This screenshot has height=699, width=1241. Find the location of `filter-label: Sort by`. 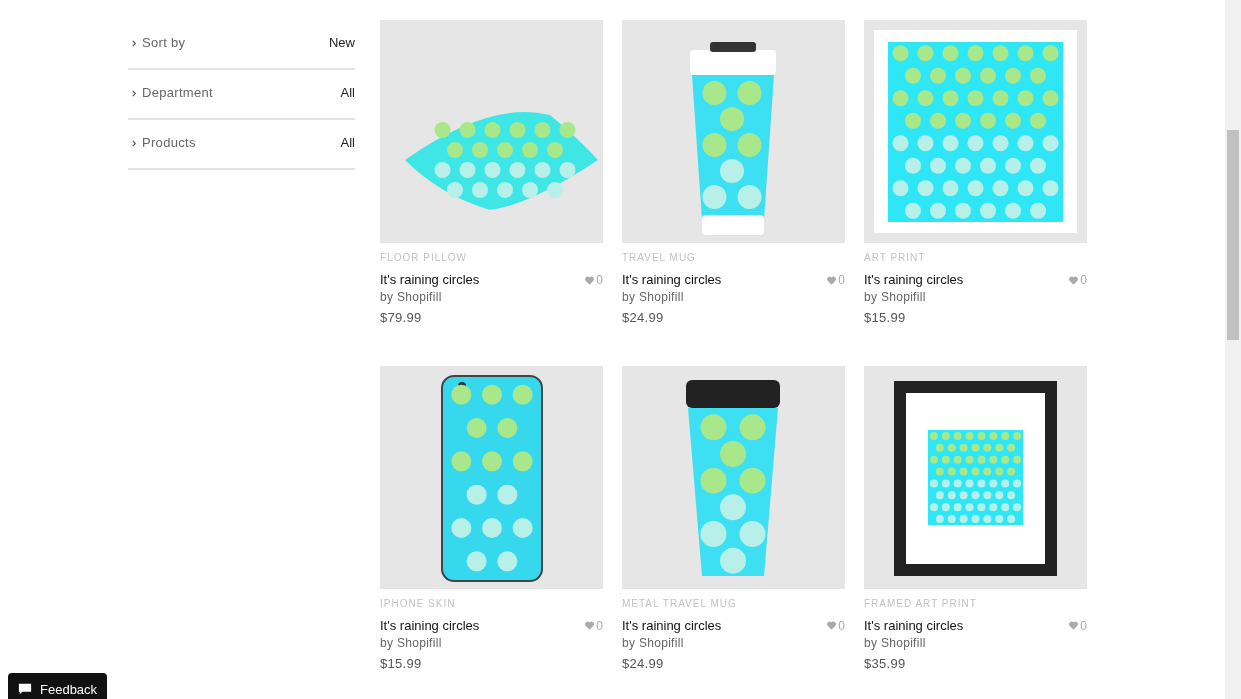

filter-label: Sort by is located at coordinates (164, 43).